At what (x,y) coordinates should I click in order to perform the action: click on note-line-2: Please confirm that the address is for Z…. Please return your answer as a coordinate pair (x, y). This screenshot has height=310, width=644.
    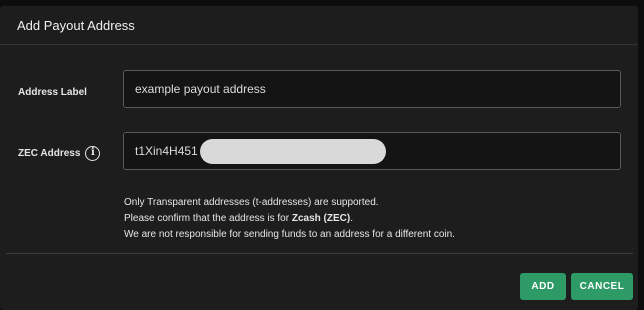
    Looking at the image, I should click on (238, 218).